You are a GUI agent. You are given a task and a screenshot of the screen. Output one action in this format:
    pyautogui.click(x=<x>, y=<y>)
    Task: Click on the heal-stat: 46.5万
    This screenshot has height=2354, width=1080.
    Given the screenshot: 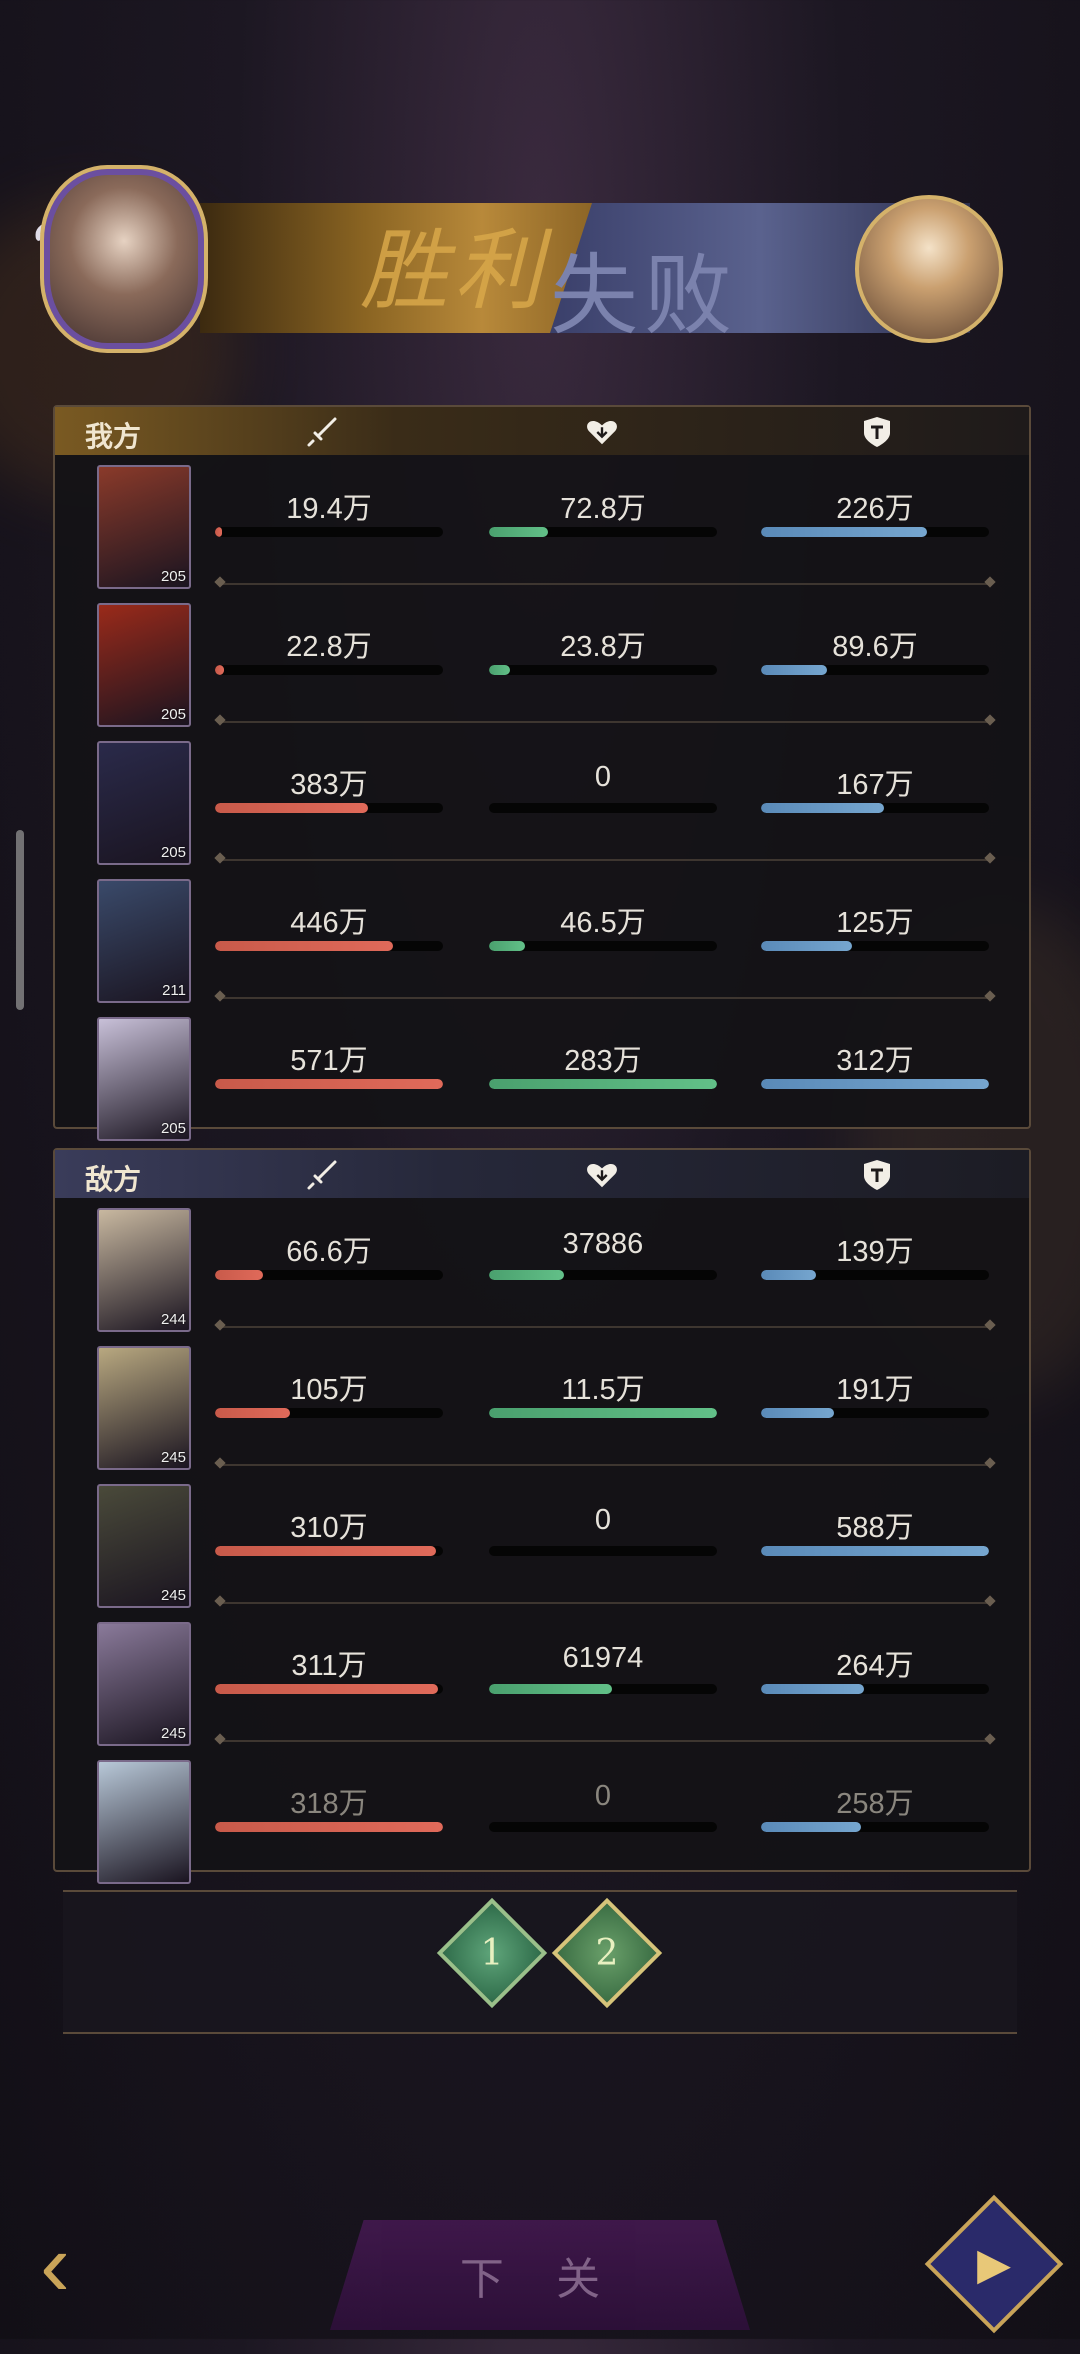 What is the action you would take?
    pyautogui.click(x=603, y=925)
    